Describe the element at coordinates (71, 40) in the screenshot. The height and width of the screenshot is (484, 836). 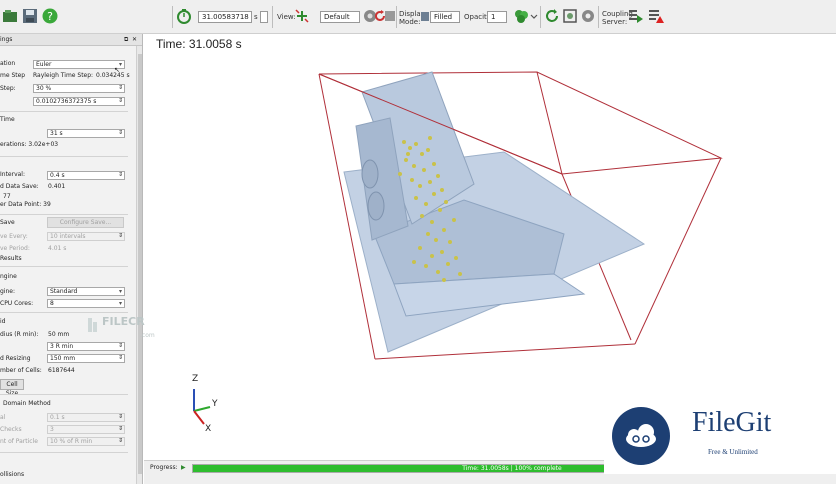
I see `panel-header: ings ⧉ ✕` at that location.